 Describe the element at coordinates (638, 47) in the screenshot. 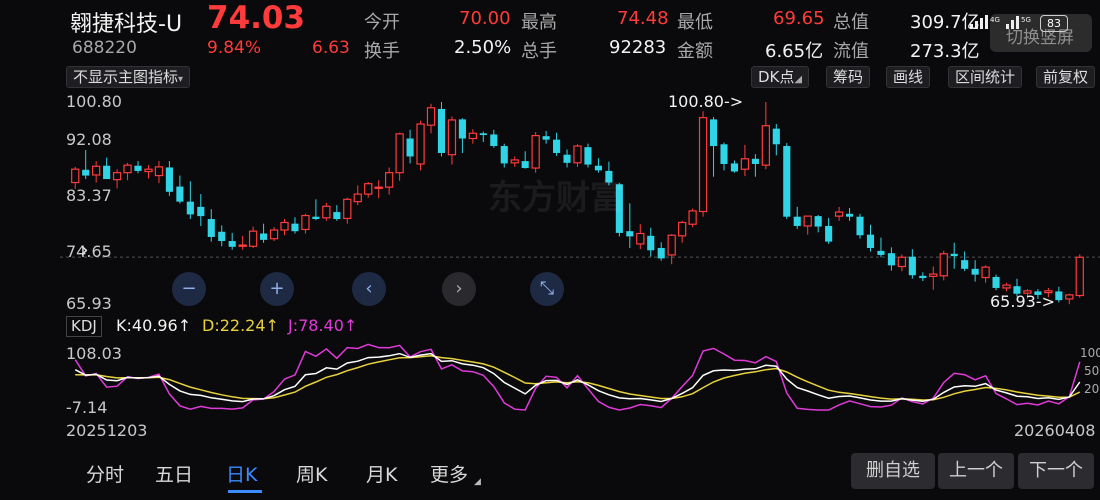

I see `volume-value: 92283` at that location.